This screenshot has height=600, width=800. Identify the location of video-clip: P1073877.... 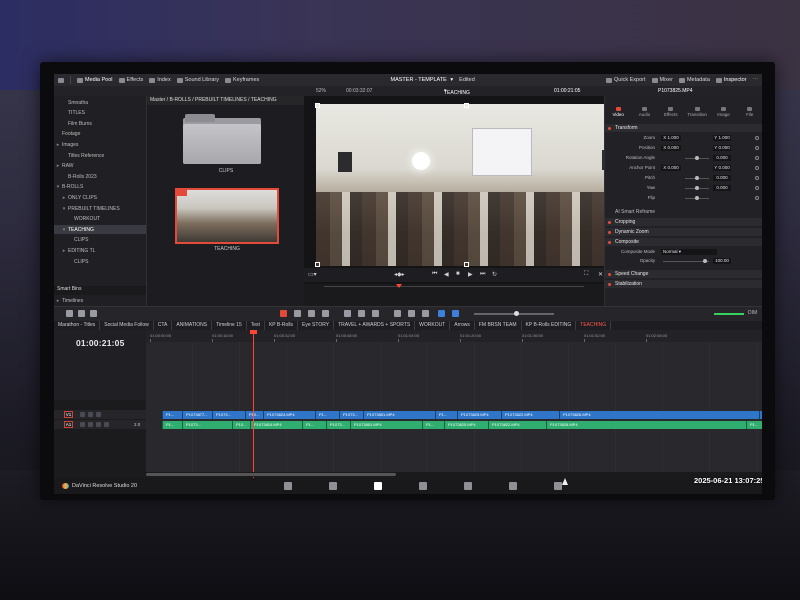
(197, 415).